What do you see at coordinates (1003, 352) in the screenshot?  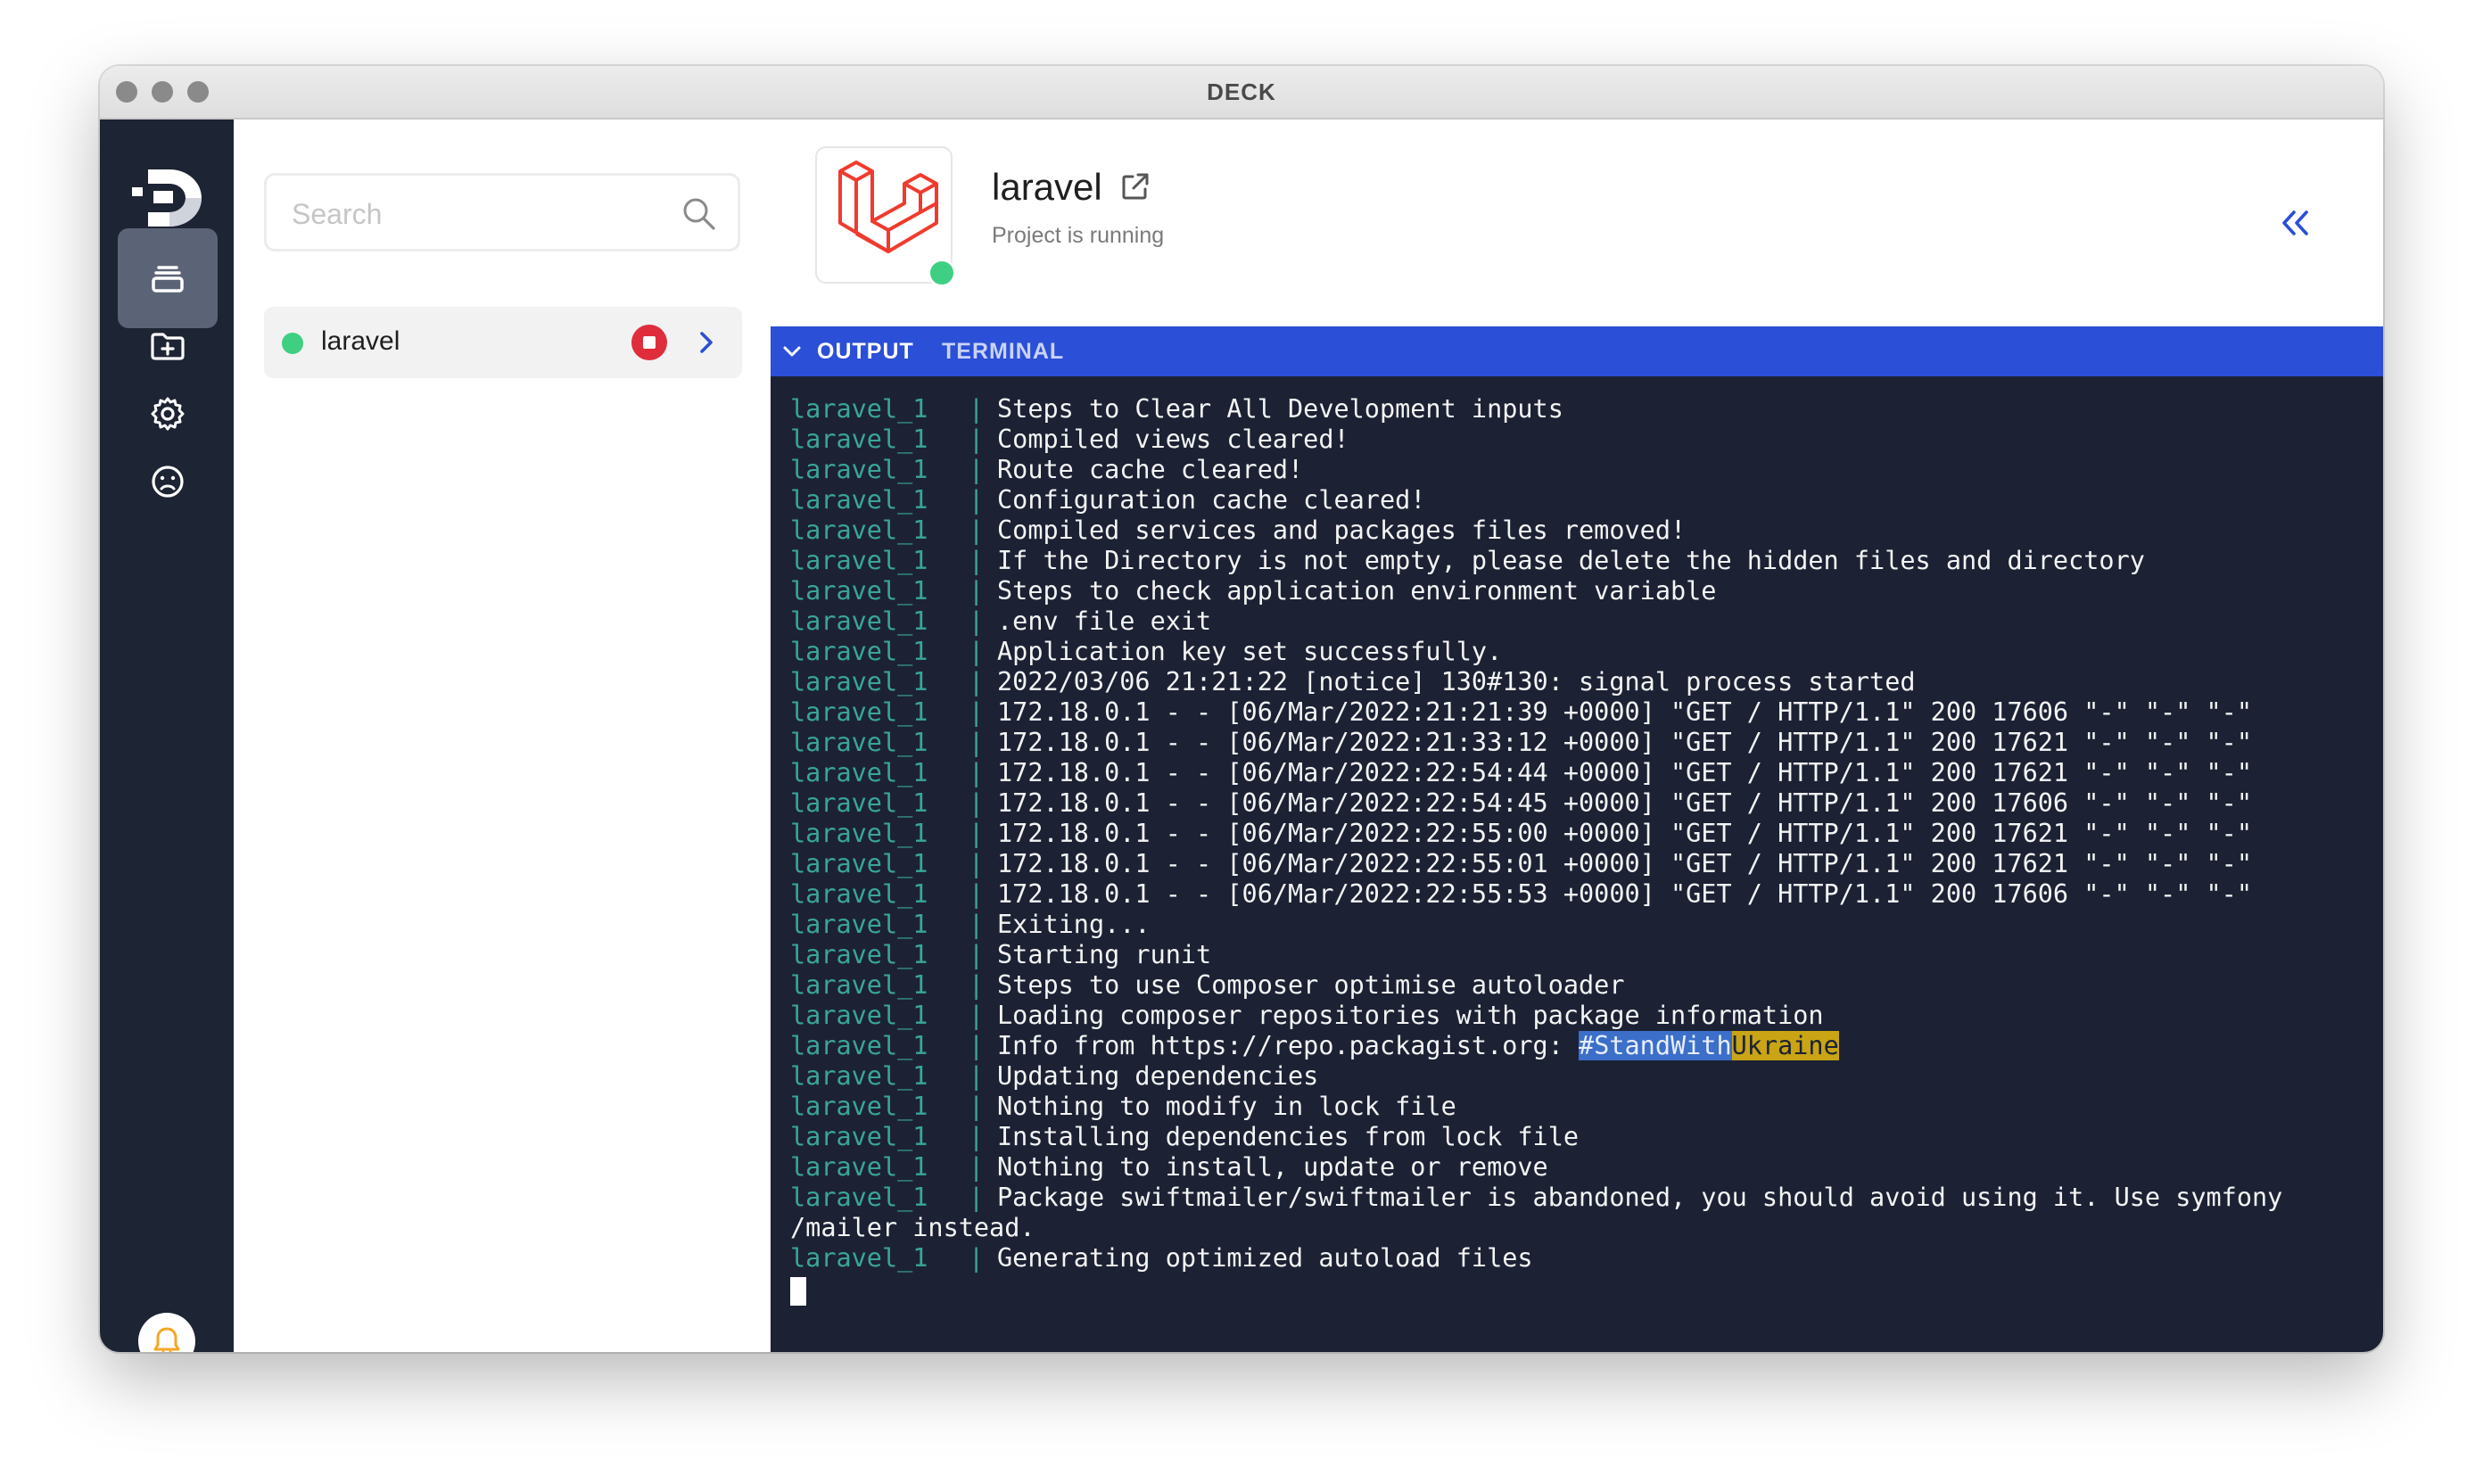 I see `tab-terminal: TERMINAL` at bounding box center [1003, 352].